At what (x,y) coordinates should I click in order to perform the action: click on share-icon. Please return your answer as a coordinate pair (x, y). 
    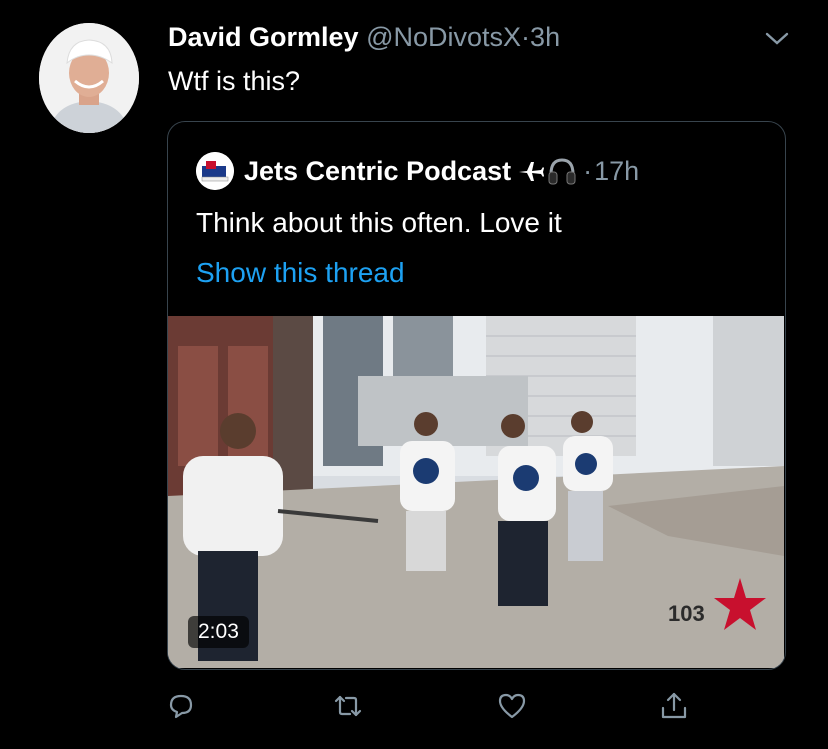
    Looking at the image, I should click on (674, 706).